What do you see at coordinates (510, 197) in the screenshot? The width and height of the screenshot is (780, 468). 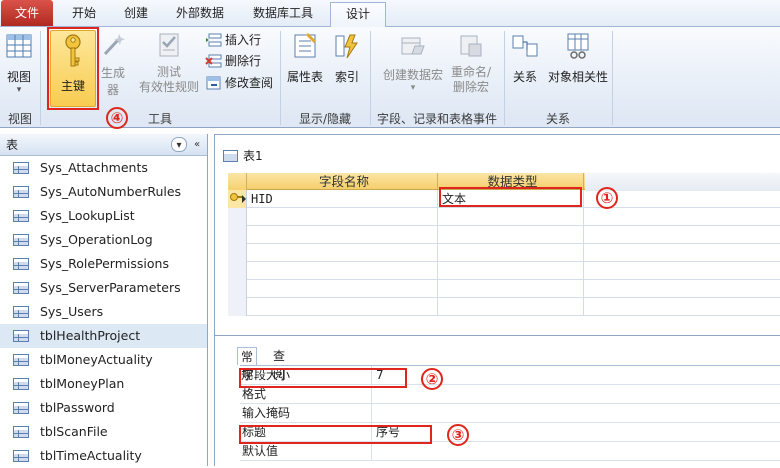 I see `highlight-box-data-type` at bounding box center [510, 197].